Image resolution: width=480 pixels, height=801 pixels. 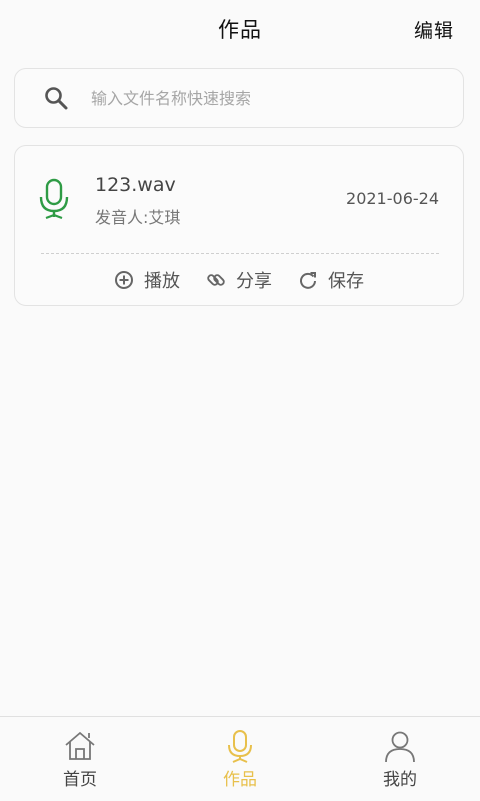 I want to click on plus-circle-icon, so click(x=124, y=280).